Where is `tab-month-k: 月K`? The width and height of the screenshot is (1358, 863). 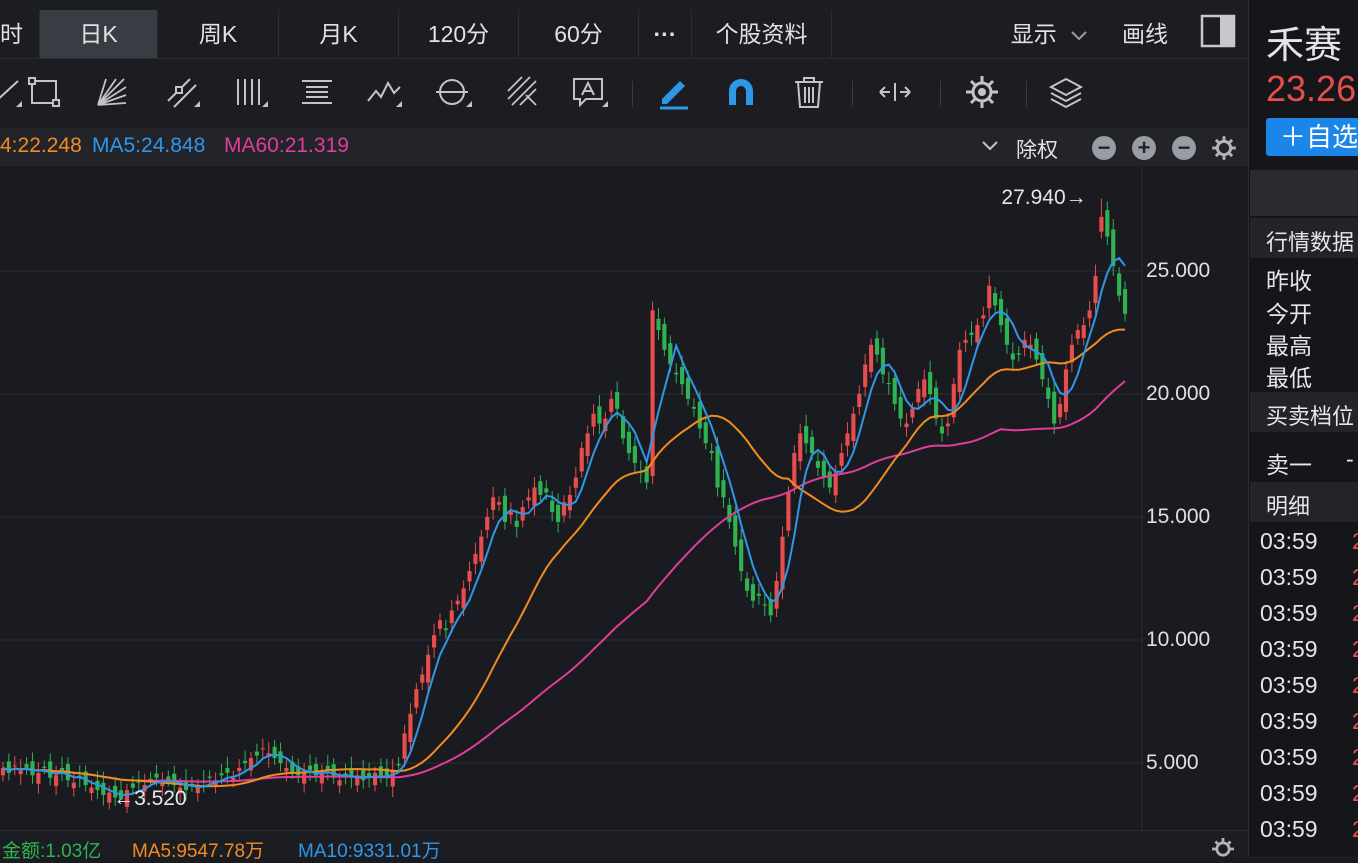 tab-month-k: 月K is located at coordinates (339, 34).